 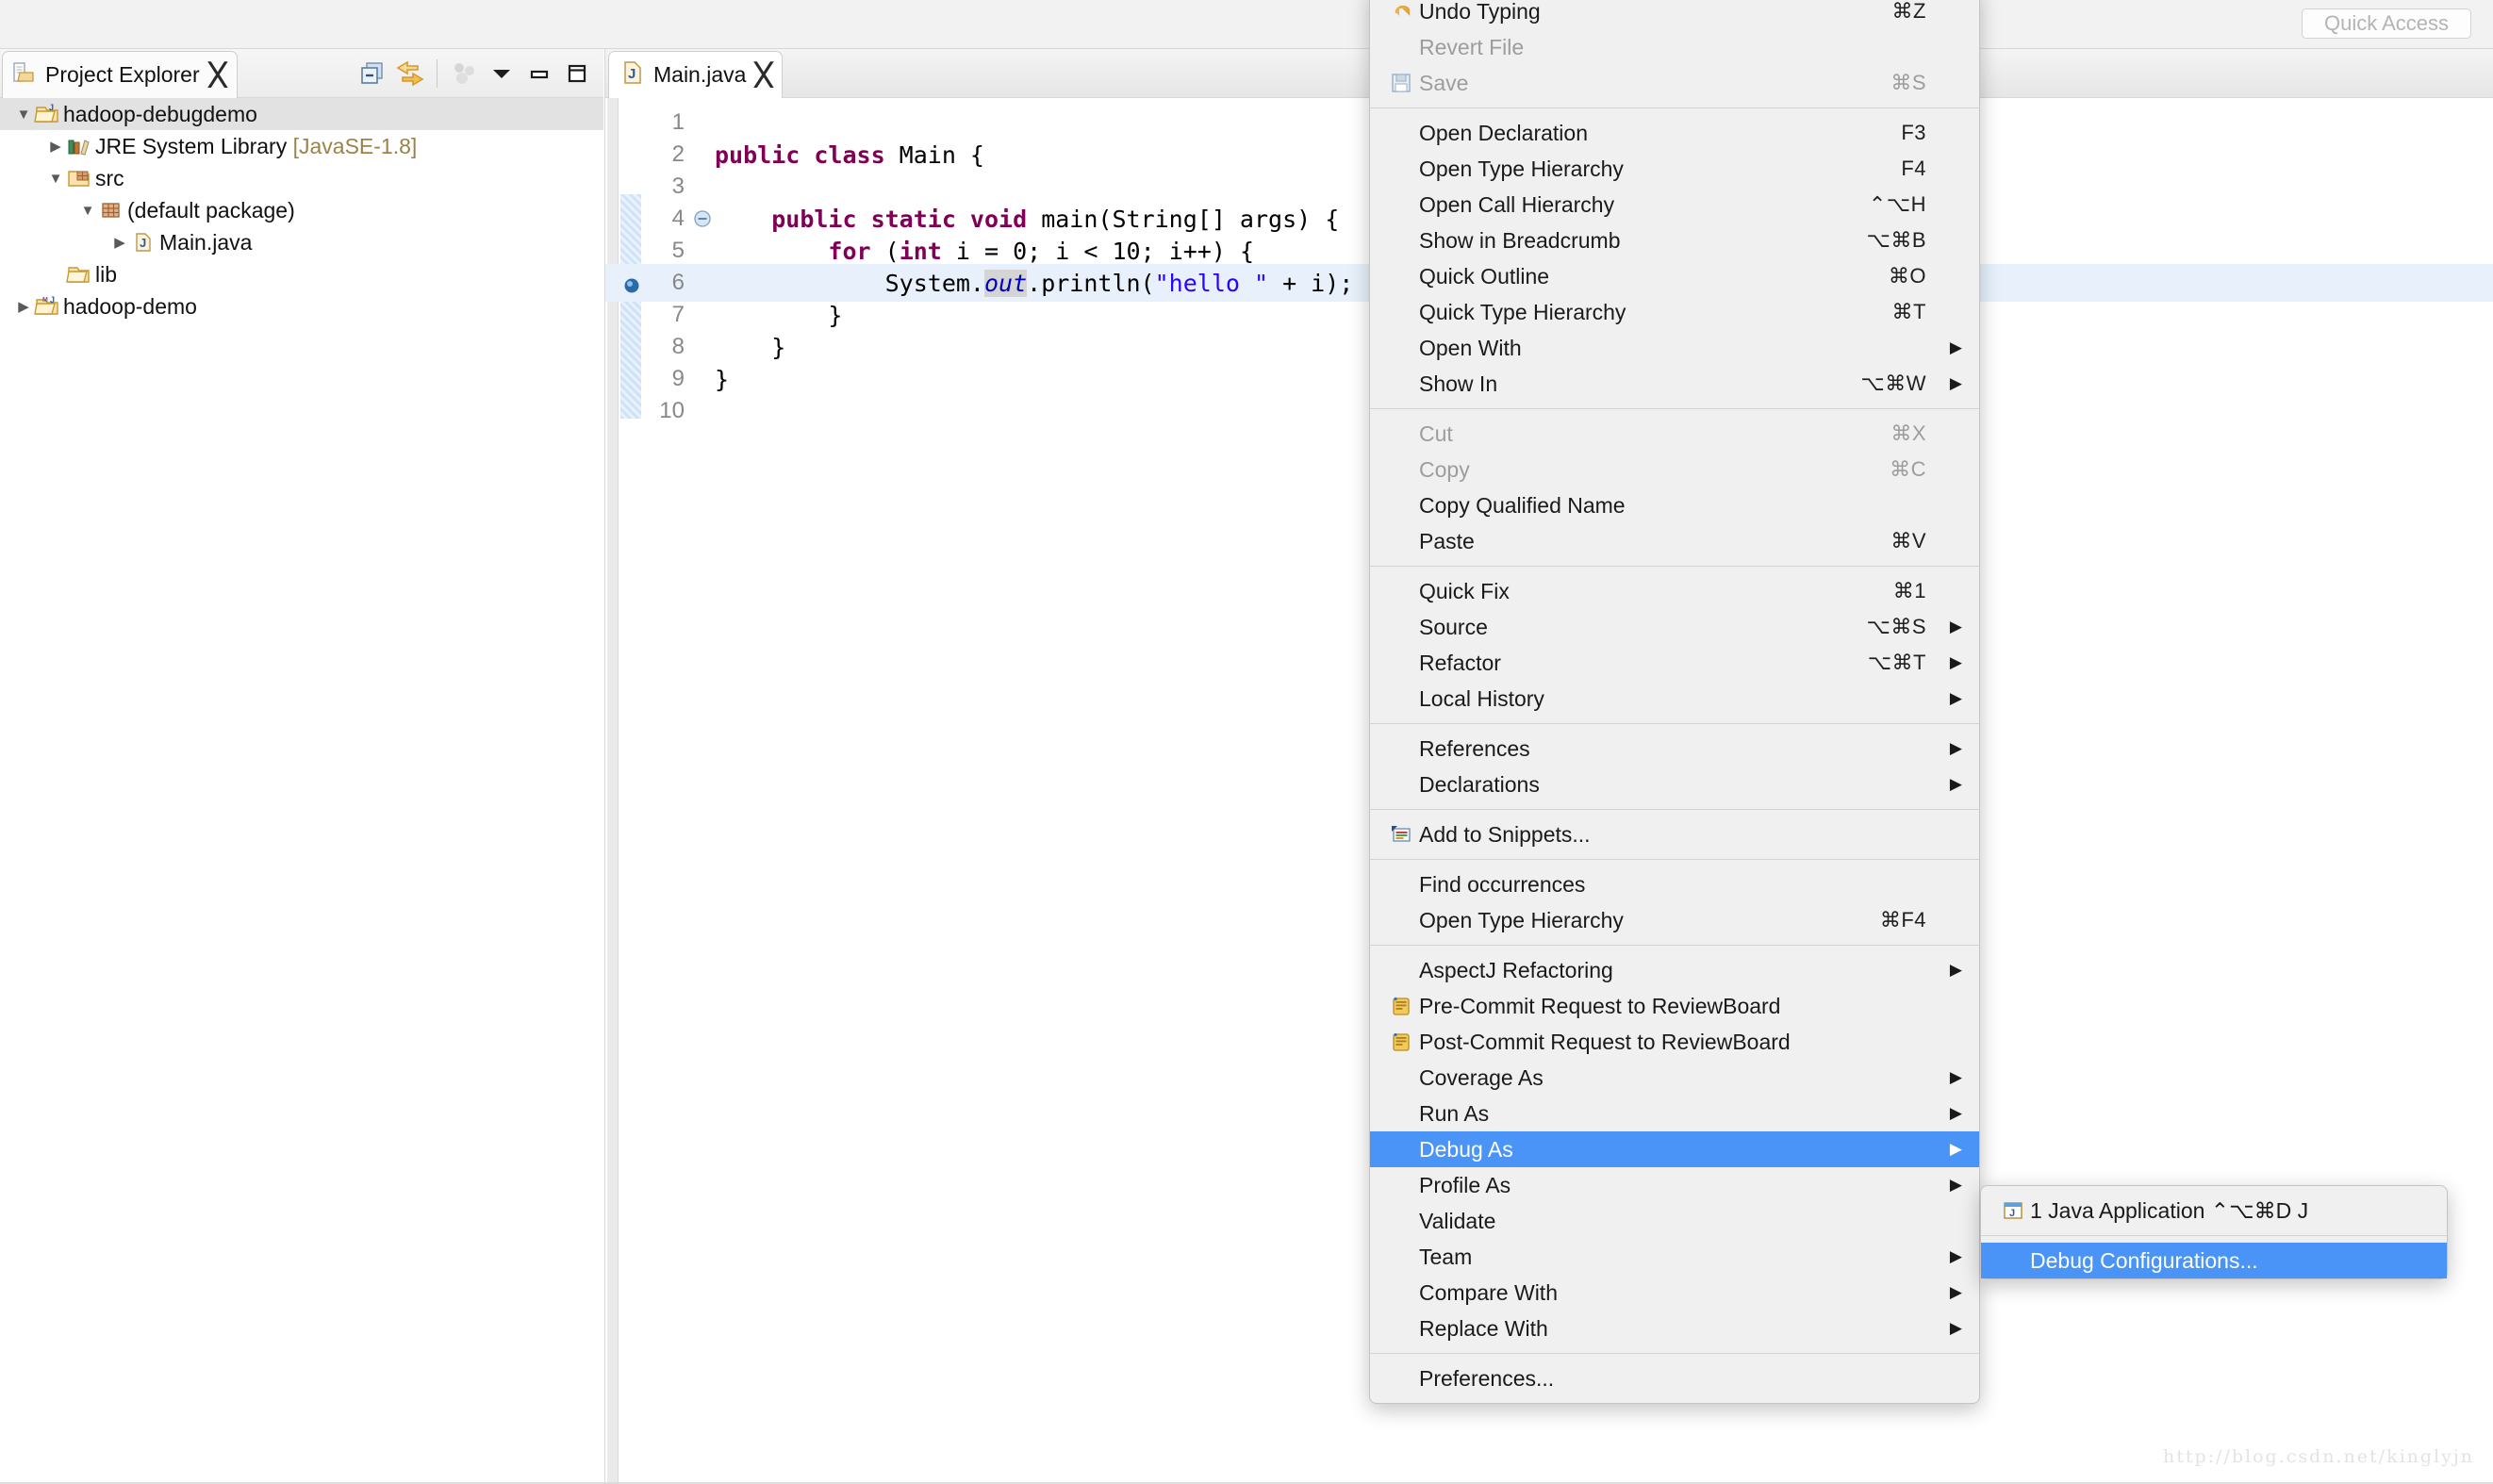 I want to click on menu-item-compare-with: Compare With ▶, so click(x=1674, y=1293).